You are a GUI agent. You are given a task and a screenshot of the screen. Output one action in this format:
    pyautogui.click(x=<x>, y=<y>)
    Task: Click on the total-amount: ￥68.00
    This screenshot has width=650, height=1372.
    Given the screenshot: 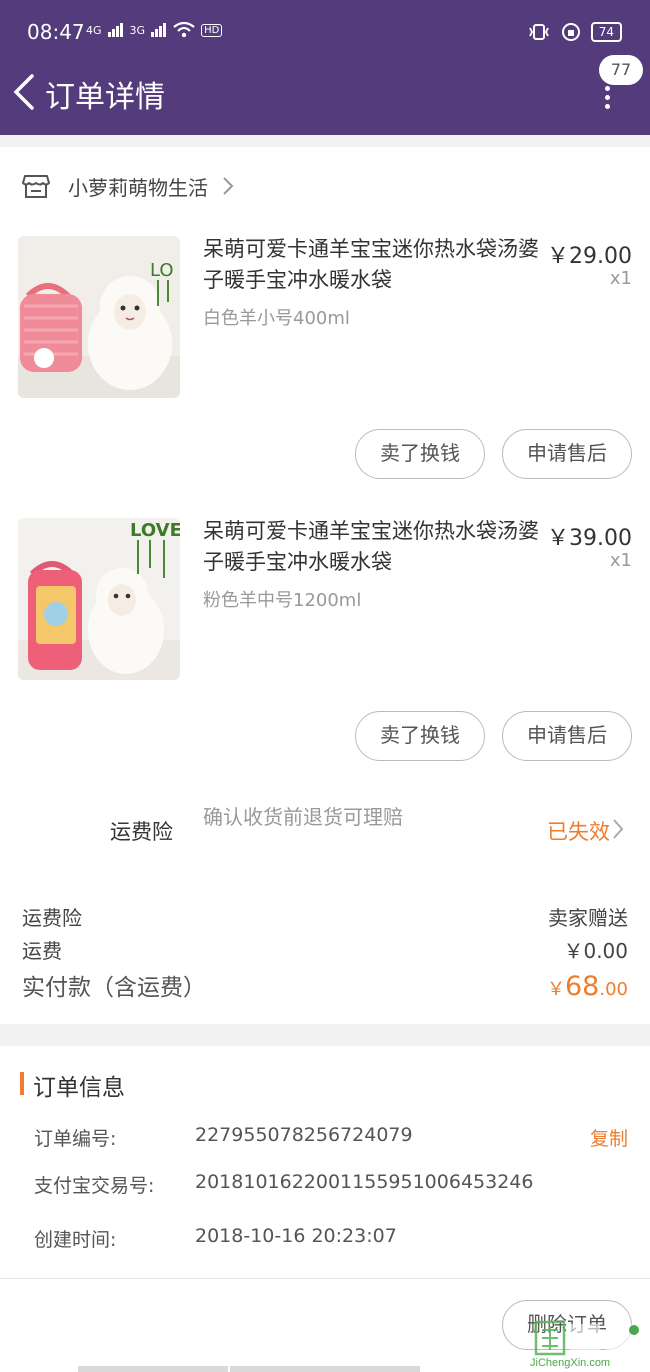 What is the action you would take?
    pyautogui.click(x=587, y=986)
    